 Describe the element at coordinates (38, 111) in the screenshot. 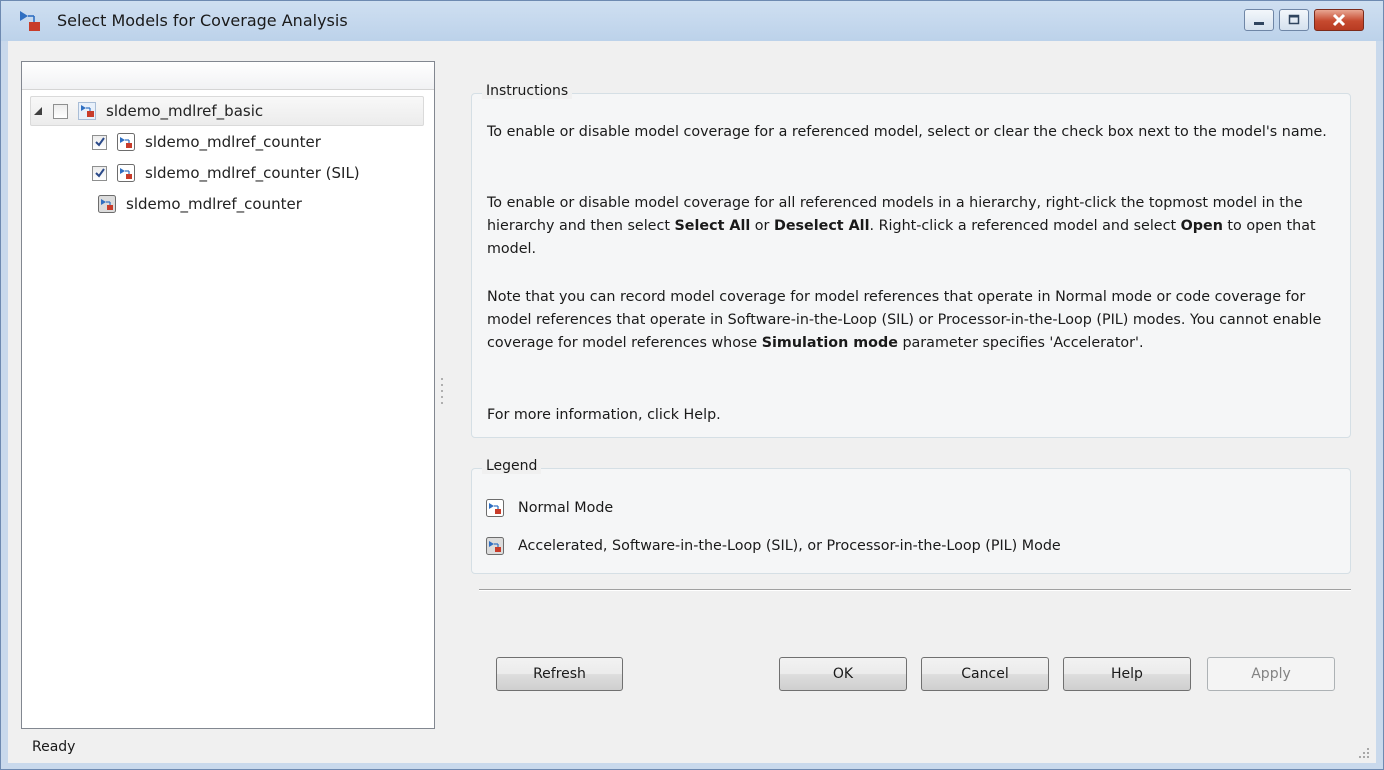

I see `expand-collapse-icon` at that location.